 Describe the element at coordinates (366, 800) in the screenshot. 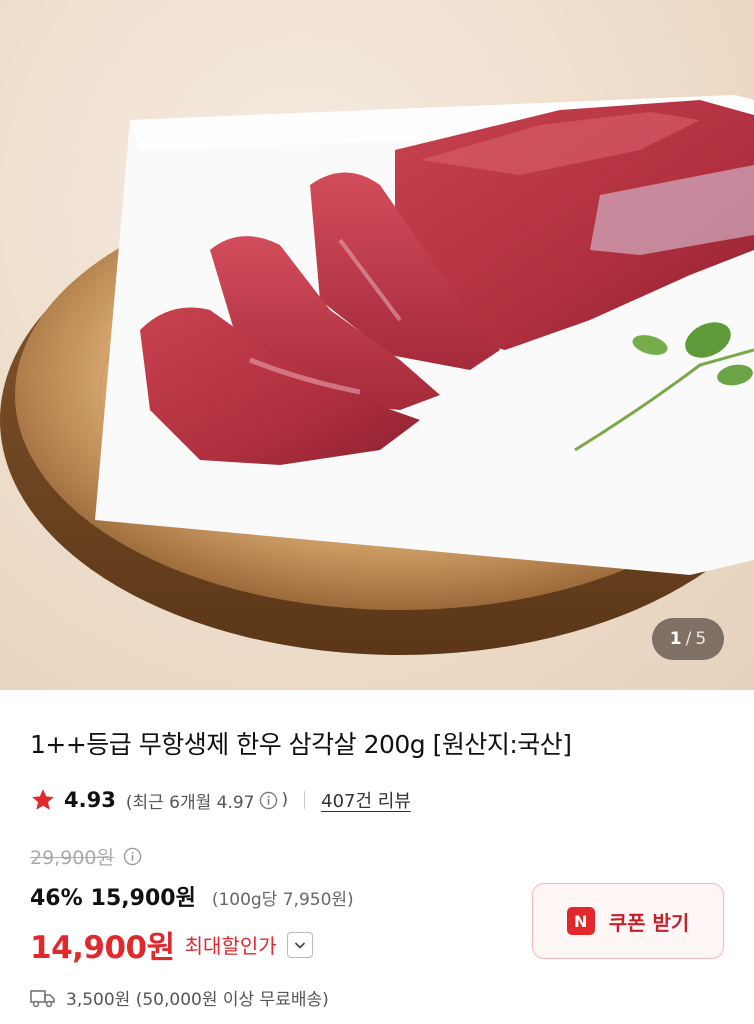

I see `reviews-link: 407건 리뷰` at that location.